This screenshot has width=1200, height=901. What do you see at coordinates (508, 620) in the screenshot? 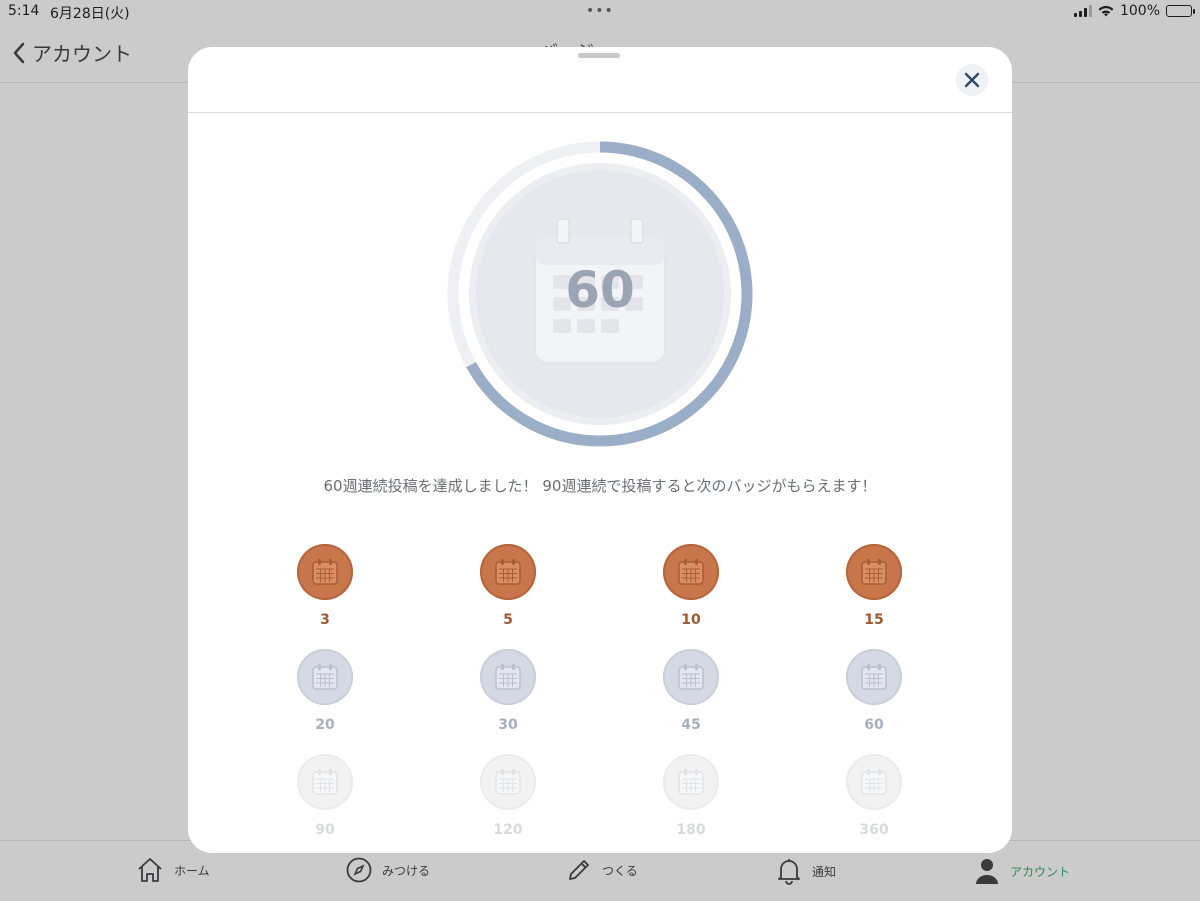
I see `badge-label: 5` at bounding box center [508, 620].